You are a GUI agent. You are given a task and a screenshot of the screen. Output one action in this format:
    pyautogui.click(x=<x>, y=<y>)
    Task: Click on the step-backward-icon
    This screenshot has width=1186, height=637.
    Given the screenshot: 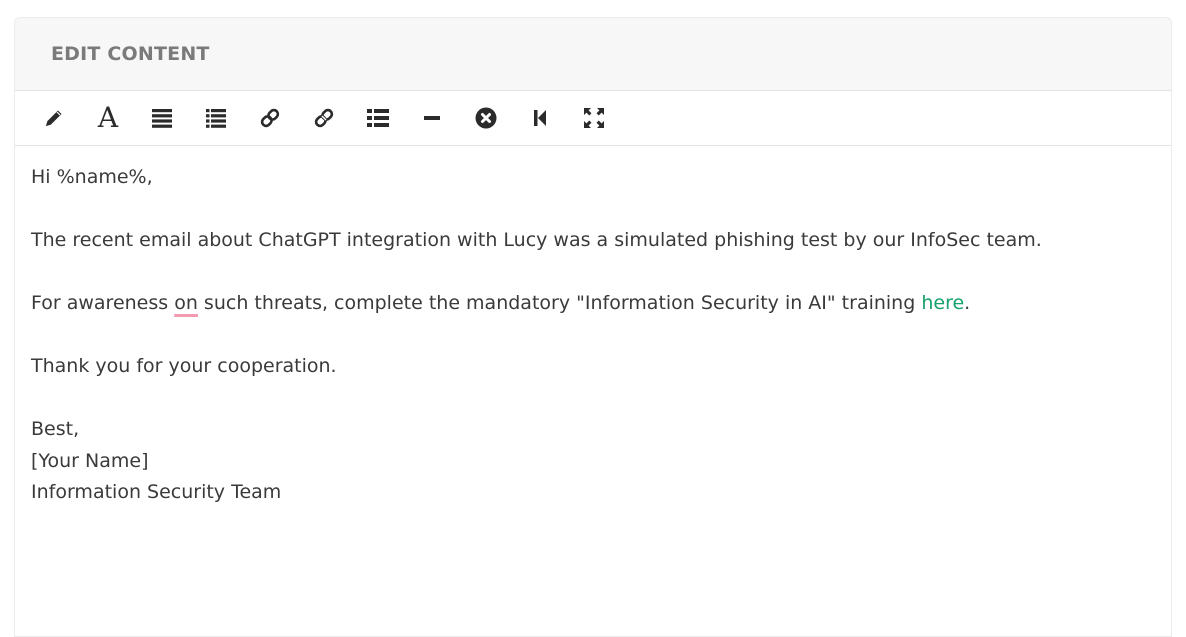 What is the action you would take?
    pyautogui.click(x=540, y=118)
    